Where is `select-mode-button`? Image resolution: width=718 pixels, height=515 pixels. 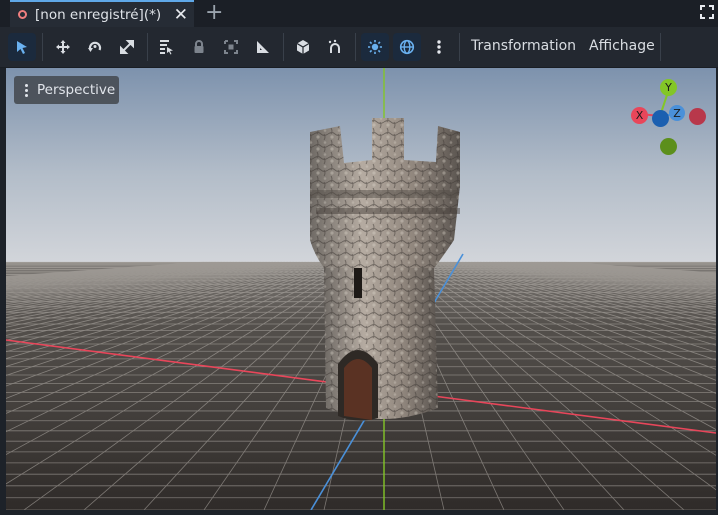 select-mode-button is located at coordinates (22, 47).